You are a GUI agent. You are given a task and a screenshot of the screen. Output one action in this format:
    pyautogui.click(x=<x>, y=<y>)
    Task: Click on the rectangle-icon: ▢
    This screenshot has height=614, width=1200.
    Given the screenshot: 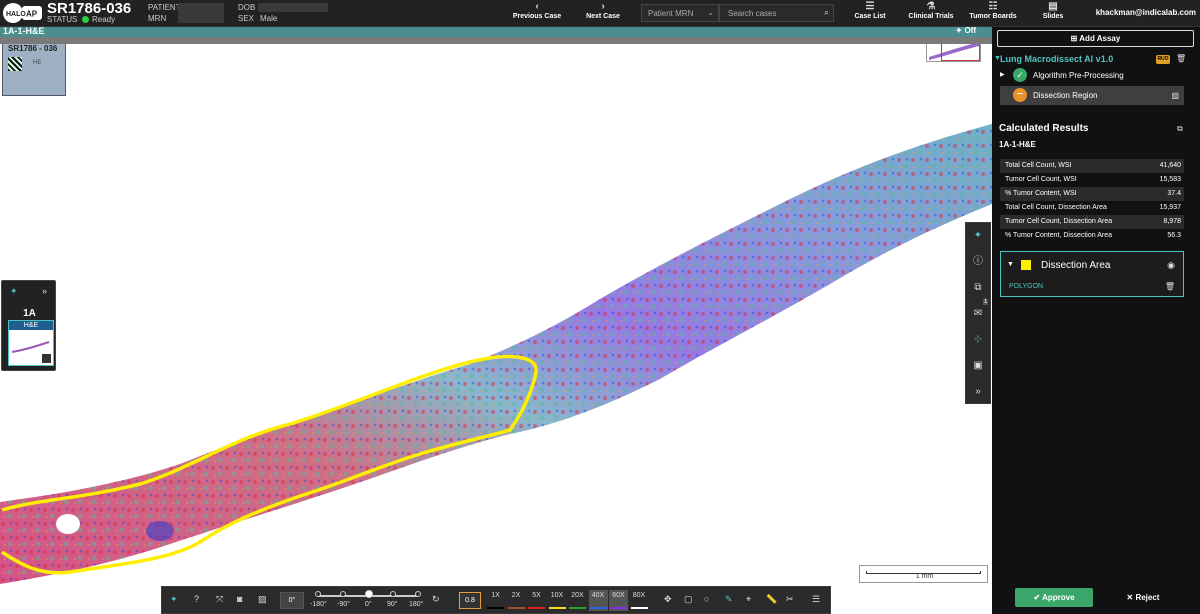 What is the action you would take?
    pyautogui.click(x=688, y=599)
    